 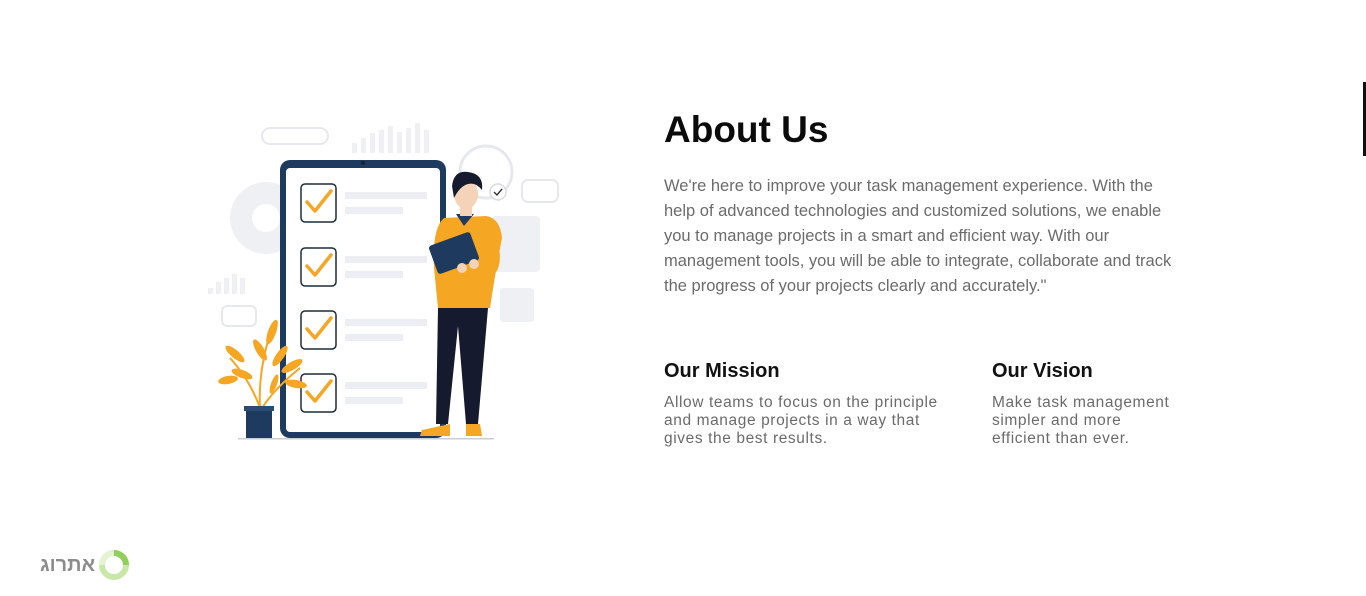 I want to click on vision-title: Our Vision, so click(x=1042, y=371).